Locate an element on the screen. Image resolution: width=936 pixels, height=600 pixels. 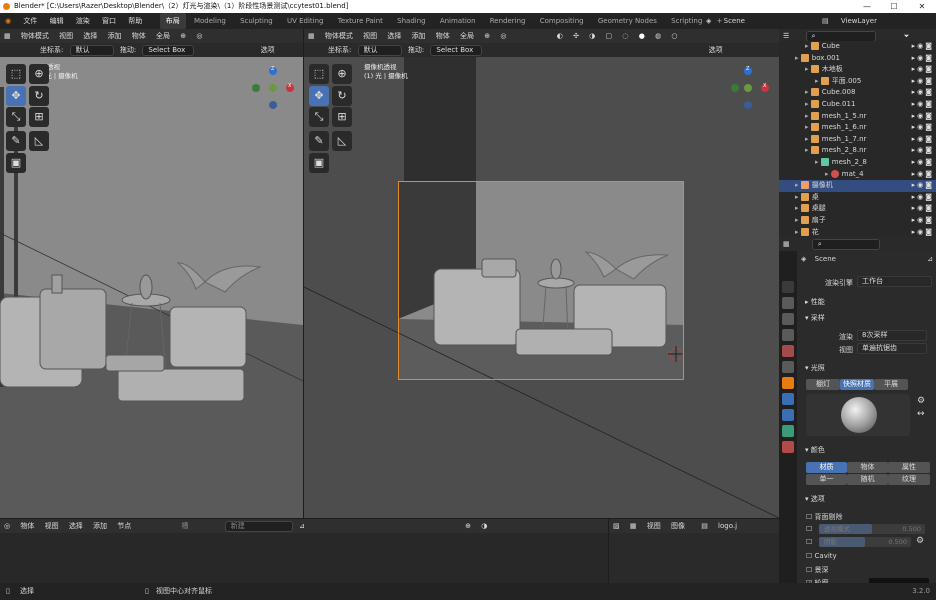
xray-slider: 透视模式 0.500 is located at coordinates (872, 529).